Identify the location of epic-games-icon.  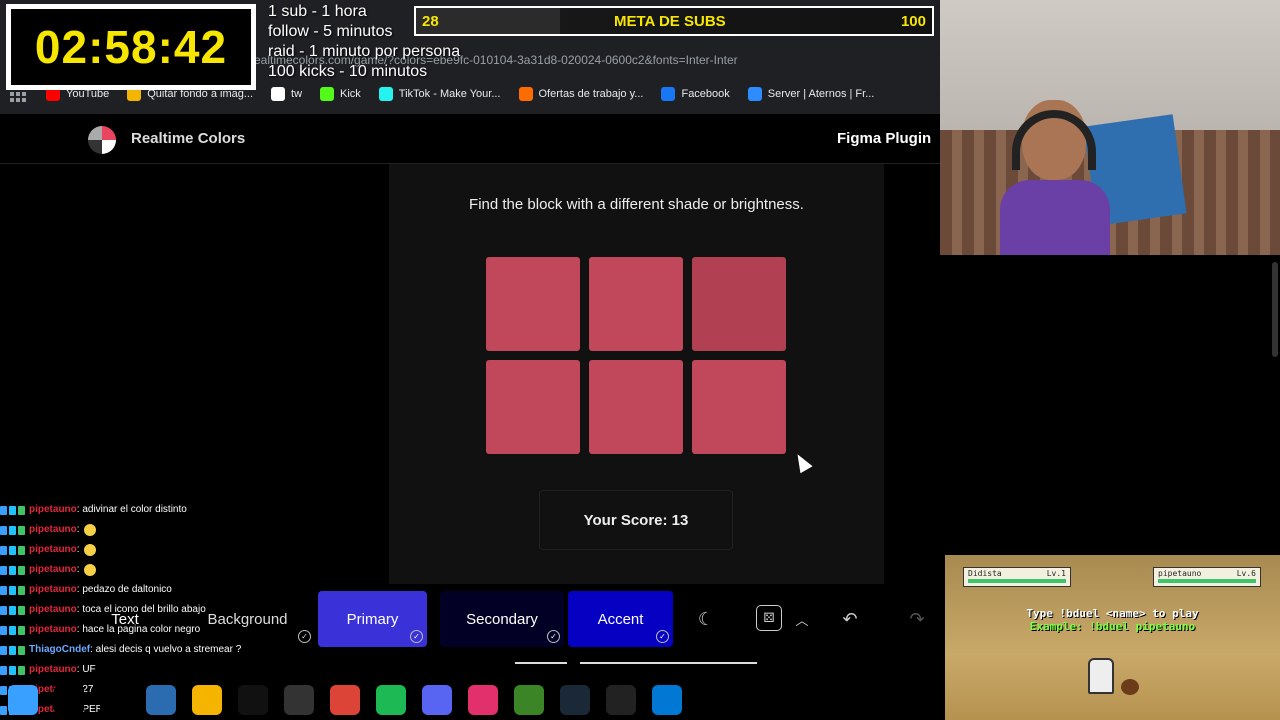
(621, 700).